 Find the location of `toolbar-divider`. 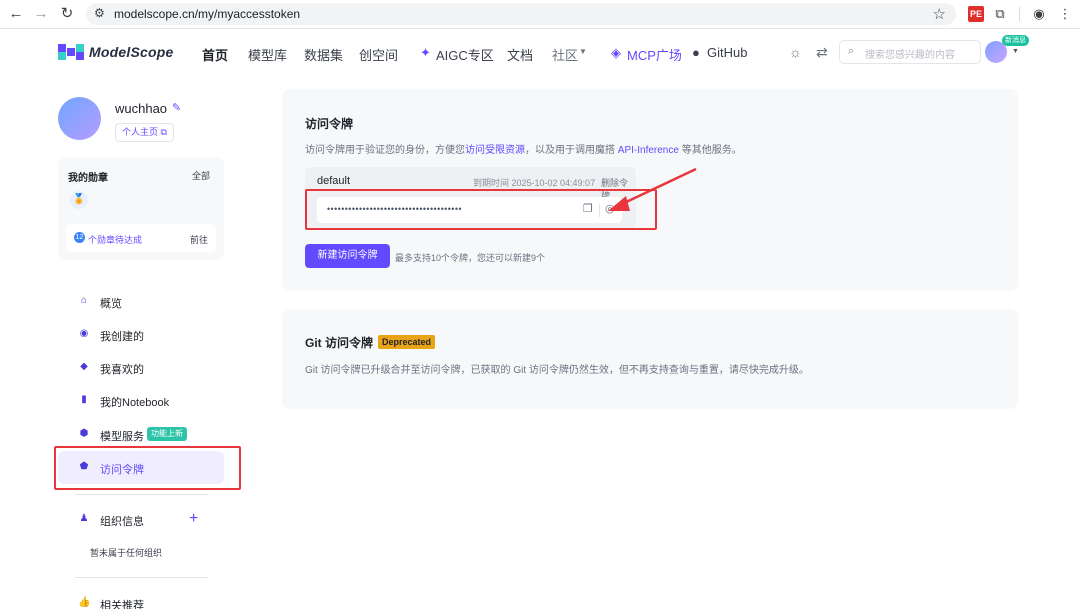

toolbar-divider is located at coordinates (1019, 14).